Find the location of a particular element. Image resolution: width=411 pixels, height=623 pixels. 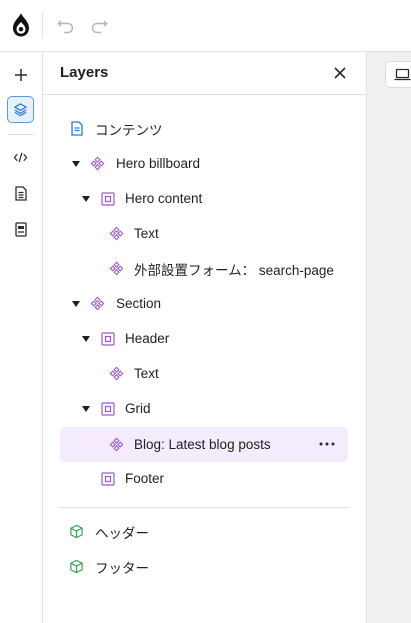

code-icon is located at coordinates (20, 157).